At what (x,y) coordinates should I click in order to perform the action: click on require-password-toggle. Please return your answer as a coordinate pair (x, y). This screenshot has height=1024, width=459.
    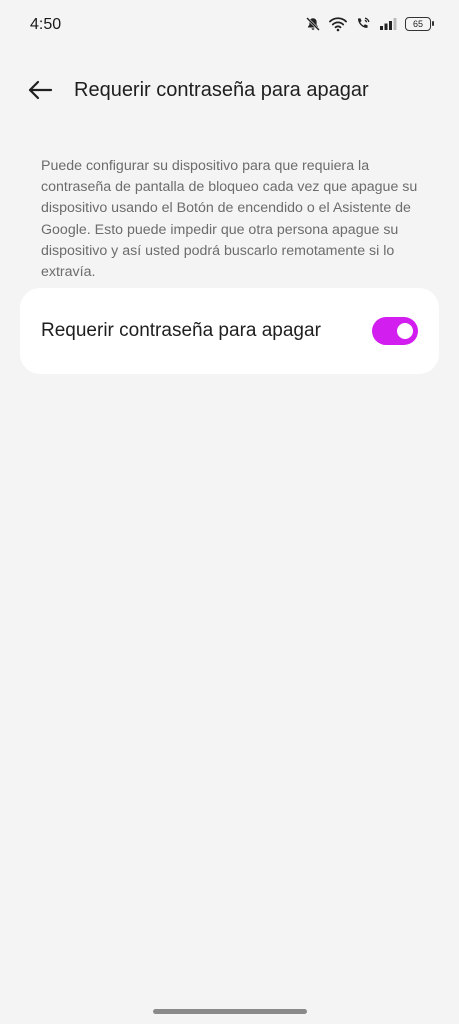
    Looking at the image, I should click on (395, 331).